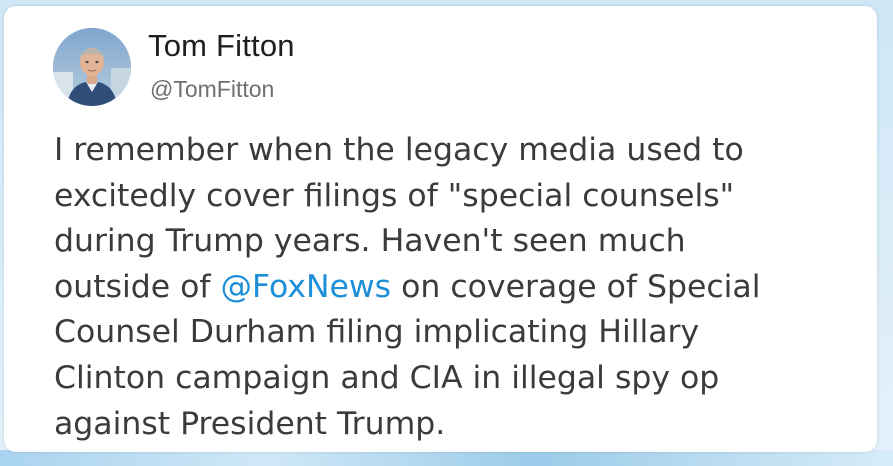 This screenshot has height=466, width=893. I want to click on tweet-text-segment: outside of, so click(137, 286).